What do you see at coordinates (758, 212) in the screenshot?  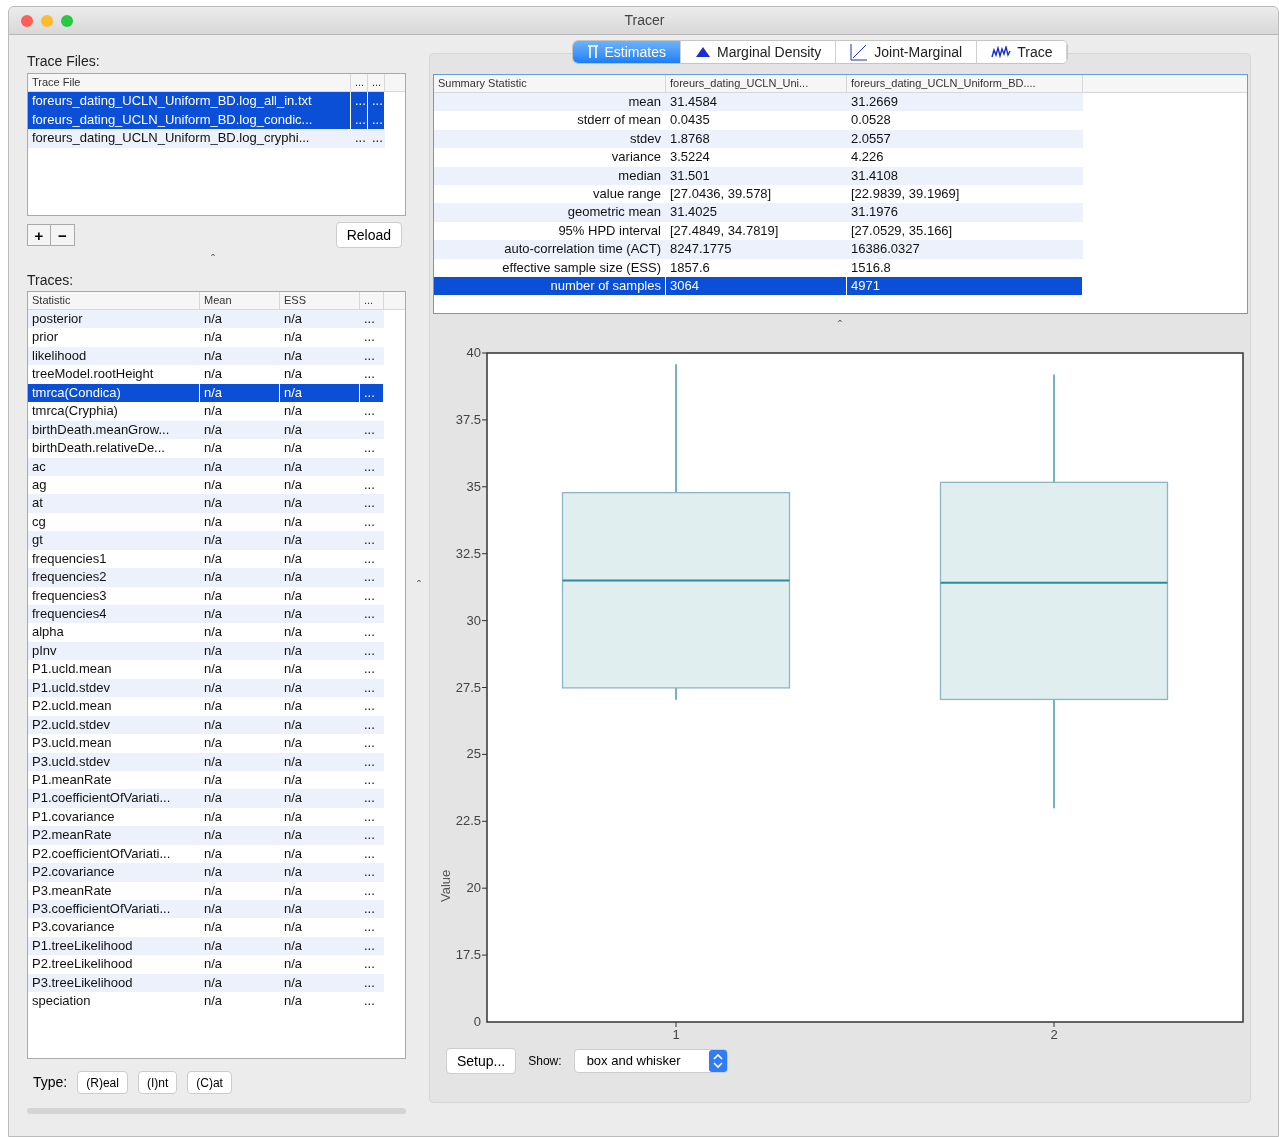 I see `table-row: geometric mean 31.4025 31.1976` at bounding box center [758, 212].